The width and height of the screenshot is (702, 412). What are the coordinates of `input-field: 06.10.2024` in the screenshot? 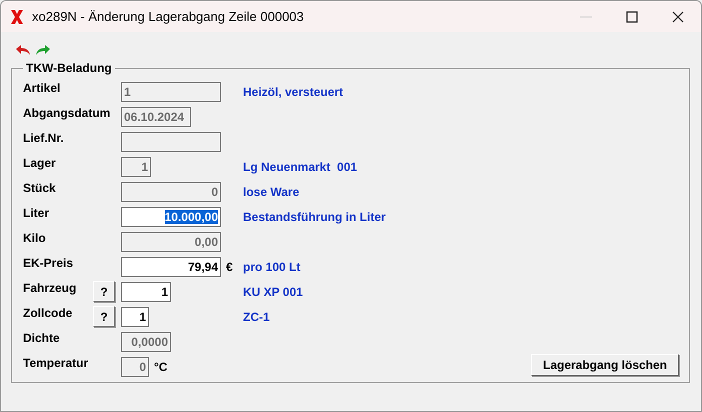 It's located at (156, 116).